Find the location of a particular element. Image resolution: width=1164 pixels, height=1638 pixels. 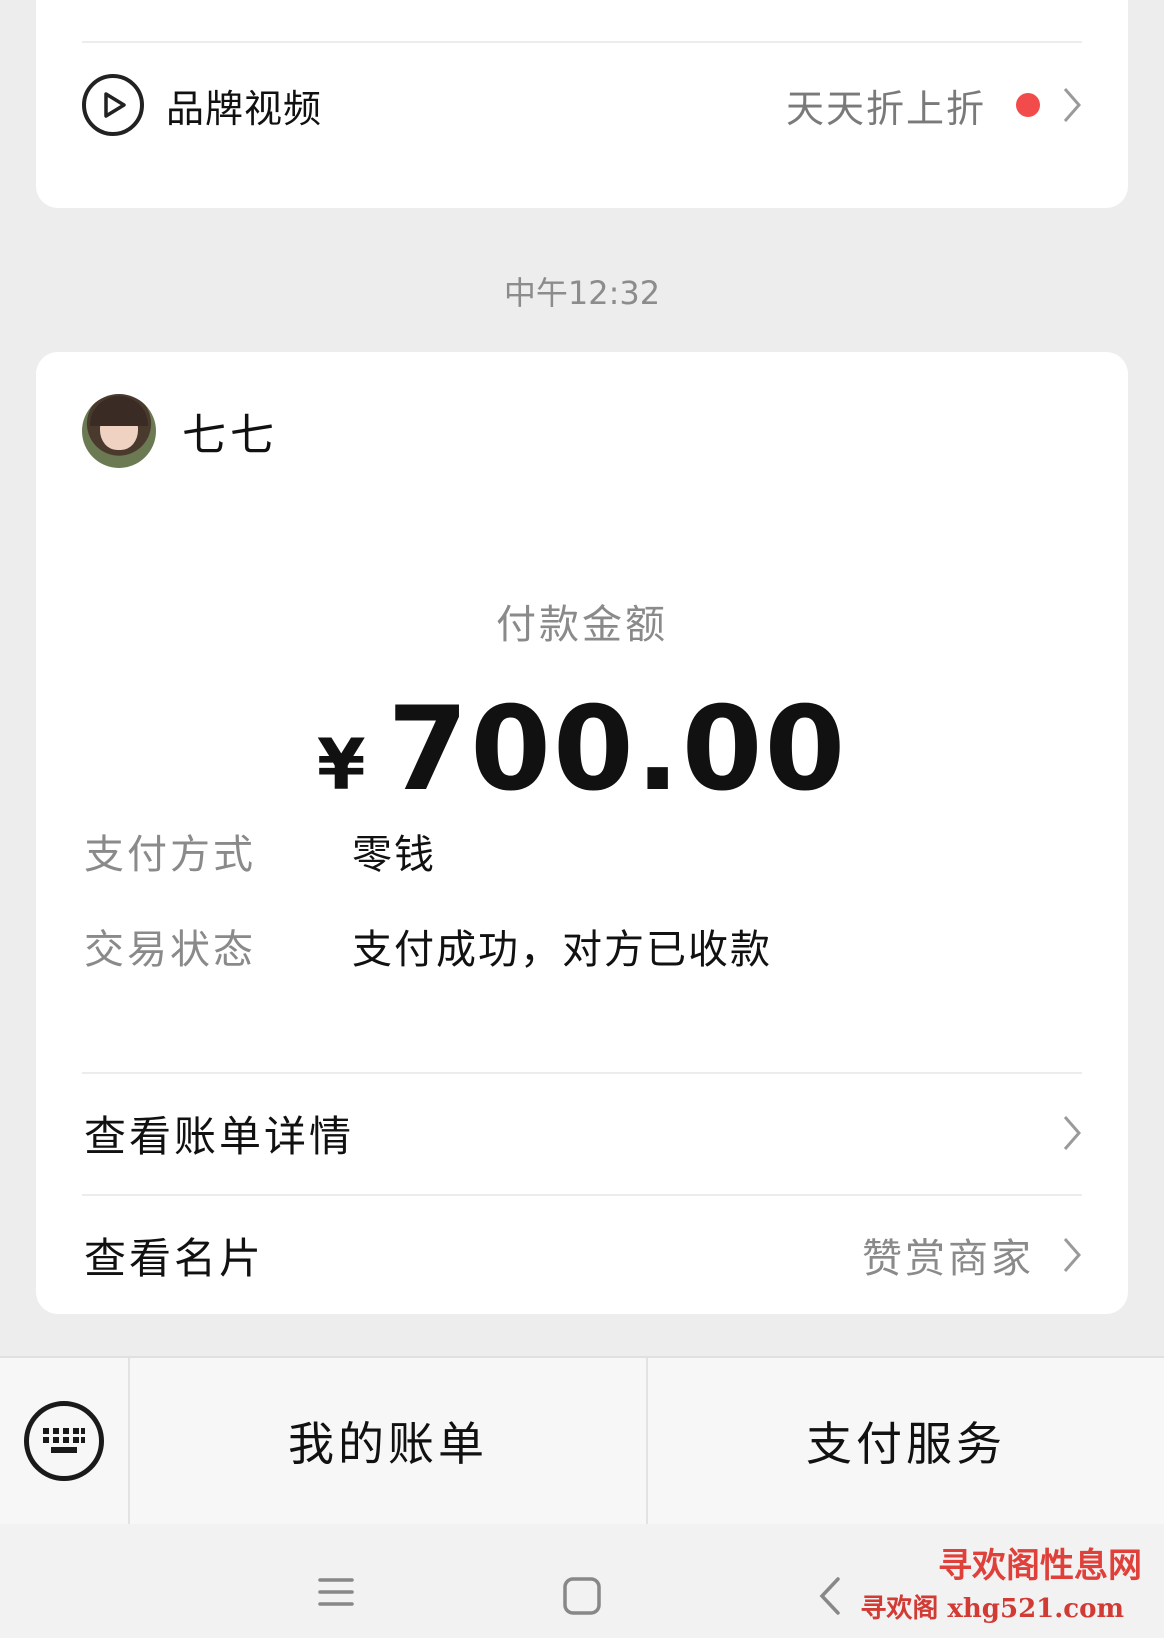

amount-label: 付款金额 is located at coordinates (582, 625).